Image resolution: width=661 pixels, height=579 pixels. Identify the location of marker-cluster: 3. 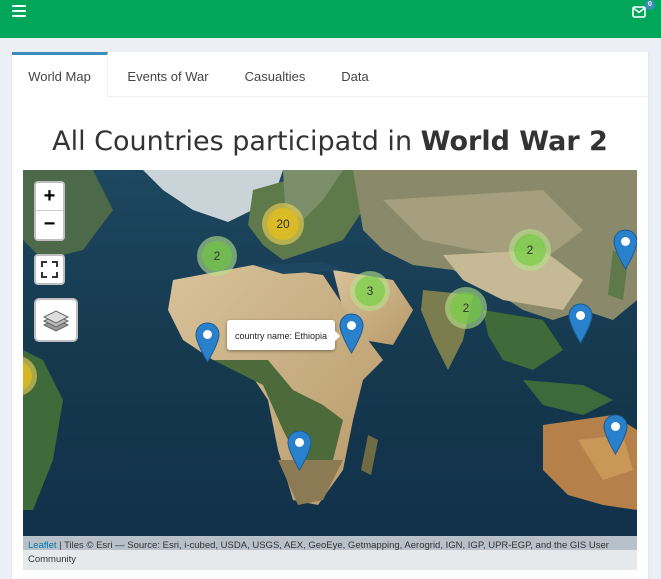
(370, 291).